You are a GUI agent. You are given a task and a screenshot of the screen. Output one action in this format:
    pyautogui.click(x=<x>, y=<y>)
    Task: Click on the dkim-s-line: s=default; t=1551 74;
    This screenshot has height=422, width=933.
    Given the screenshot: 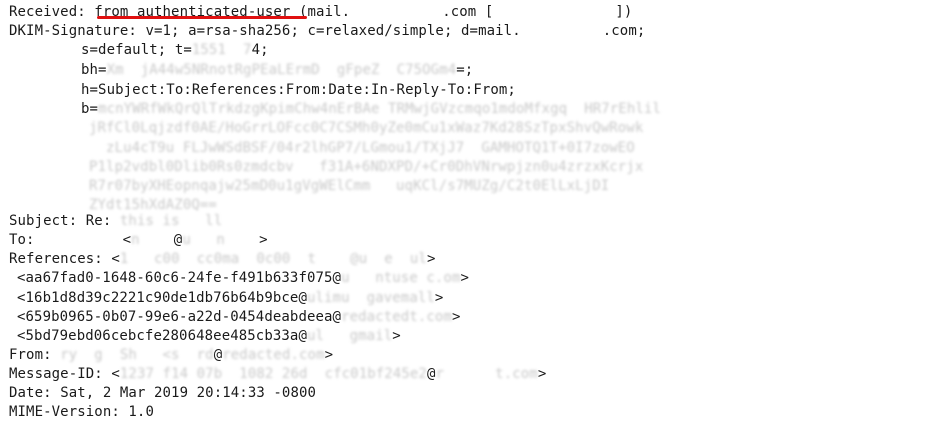 What is the action you would take?
    pyautogui.click(x=175, y=50)
    